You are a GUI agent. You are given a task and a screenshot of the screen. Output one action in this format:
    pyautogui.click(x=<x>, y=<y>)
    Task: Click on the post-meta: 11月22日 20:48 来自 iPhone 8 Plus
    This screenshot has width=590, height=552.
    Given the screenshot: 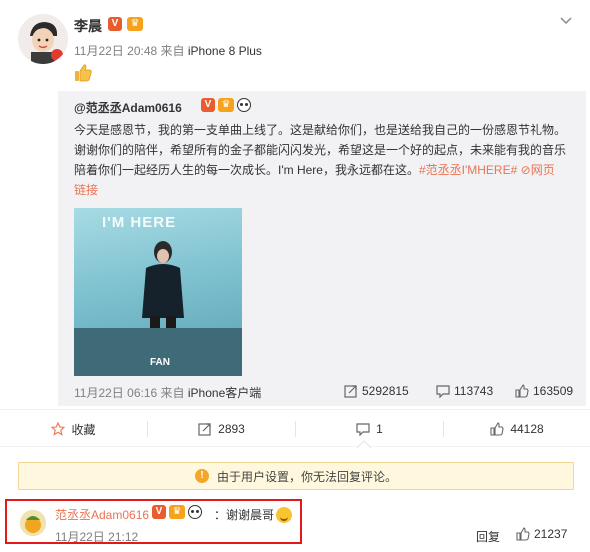 What is the action you would take?
    pyautogui.click(x=168, y=50)
    